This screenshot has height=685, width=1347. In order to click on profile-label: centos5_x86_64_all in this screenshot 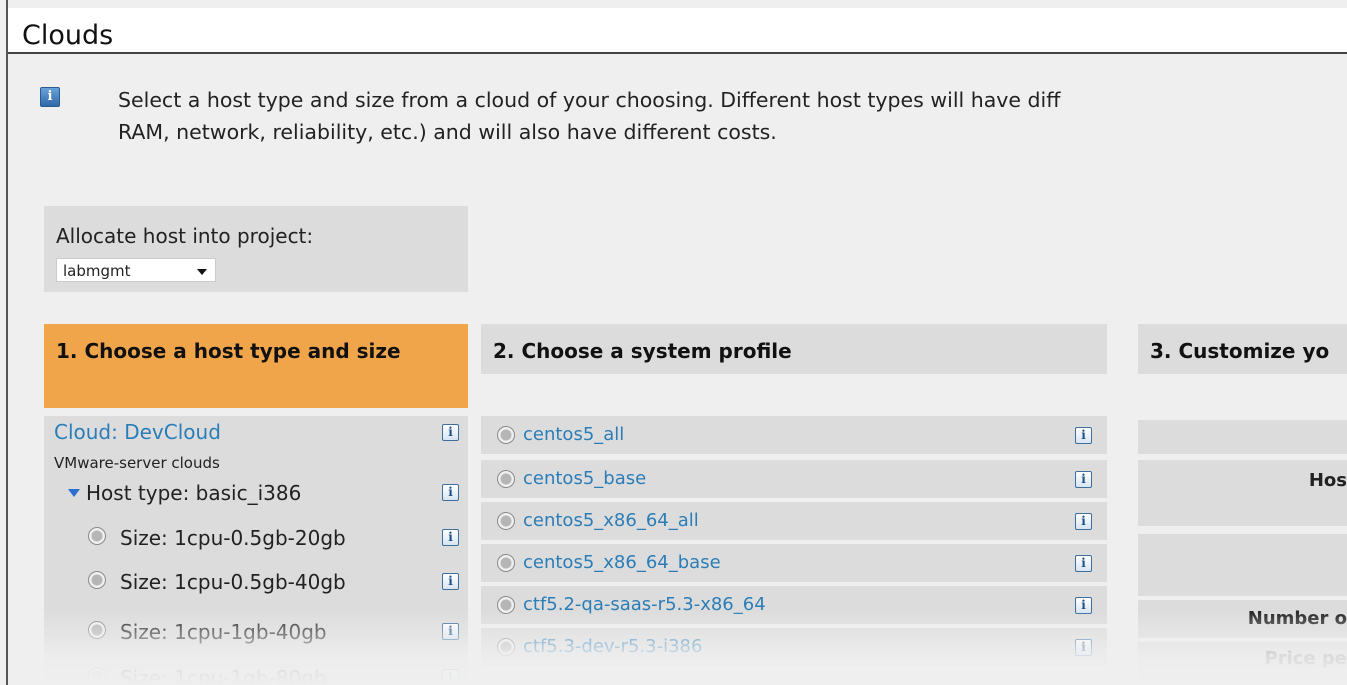, I will do `click(611, 520)`.